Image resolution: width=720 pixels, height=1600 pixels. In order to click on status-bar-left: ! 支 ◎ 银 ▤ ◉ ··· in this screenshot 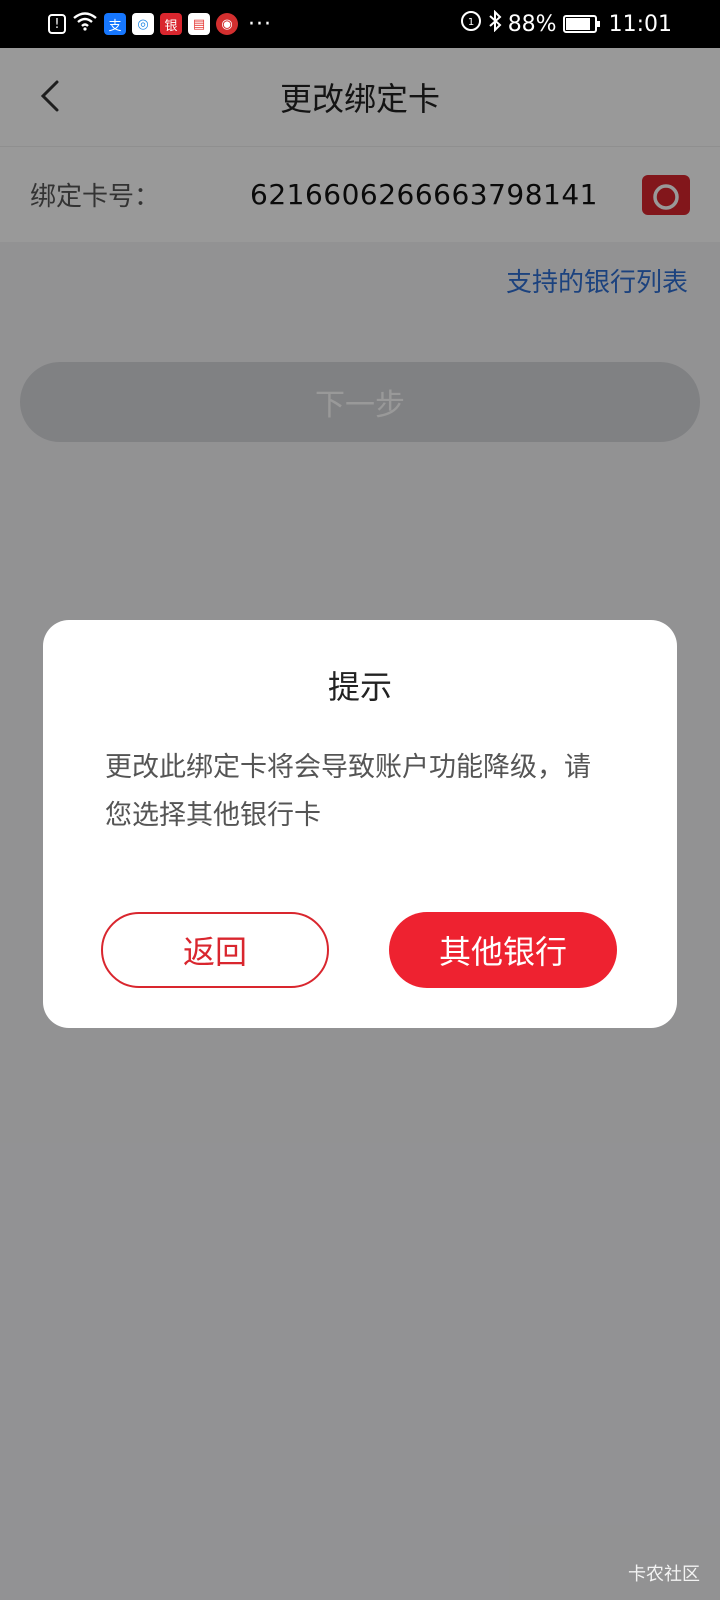, I will do `click(160, 24)`.